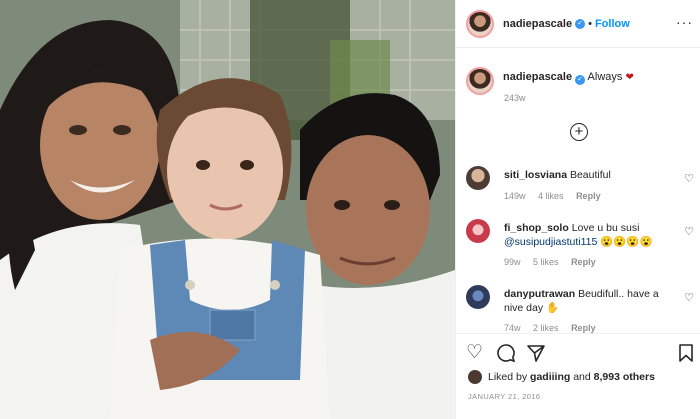 Image resolution: width=700 pixels, height=419 pixels. Describe the element at coordinates (480, 23) in the screenshot. I see `author-avatar` at that location.